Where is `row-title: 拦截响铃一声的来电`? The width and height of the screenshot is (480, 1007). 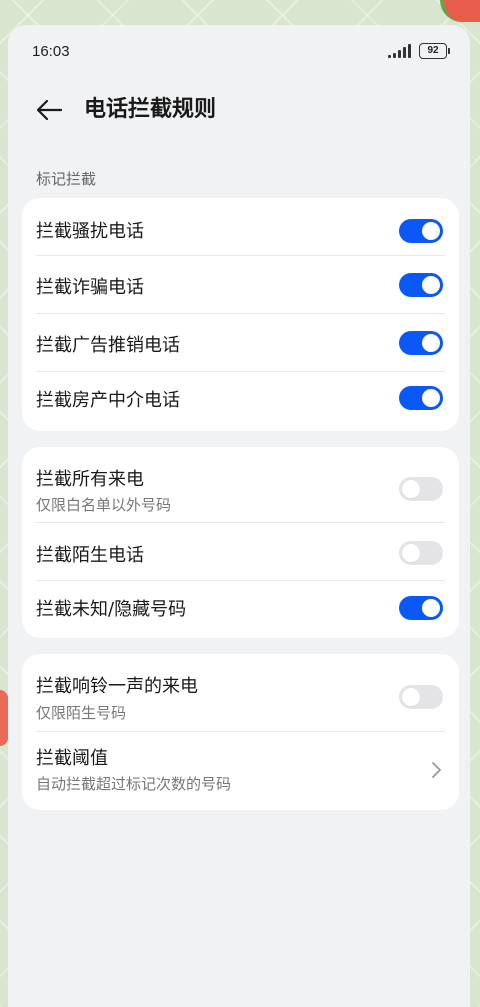
row-title: 拦截响铃一声的来电 is located at coordinates (117, 686).